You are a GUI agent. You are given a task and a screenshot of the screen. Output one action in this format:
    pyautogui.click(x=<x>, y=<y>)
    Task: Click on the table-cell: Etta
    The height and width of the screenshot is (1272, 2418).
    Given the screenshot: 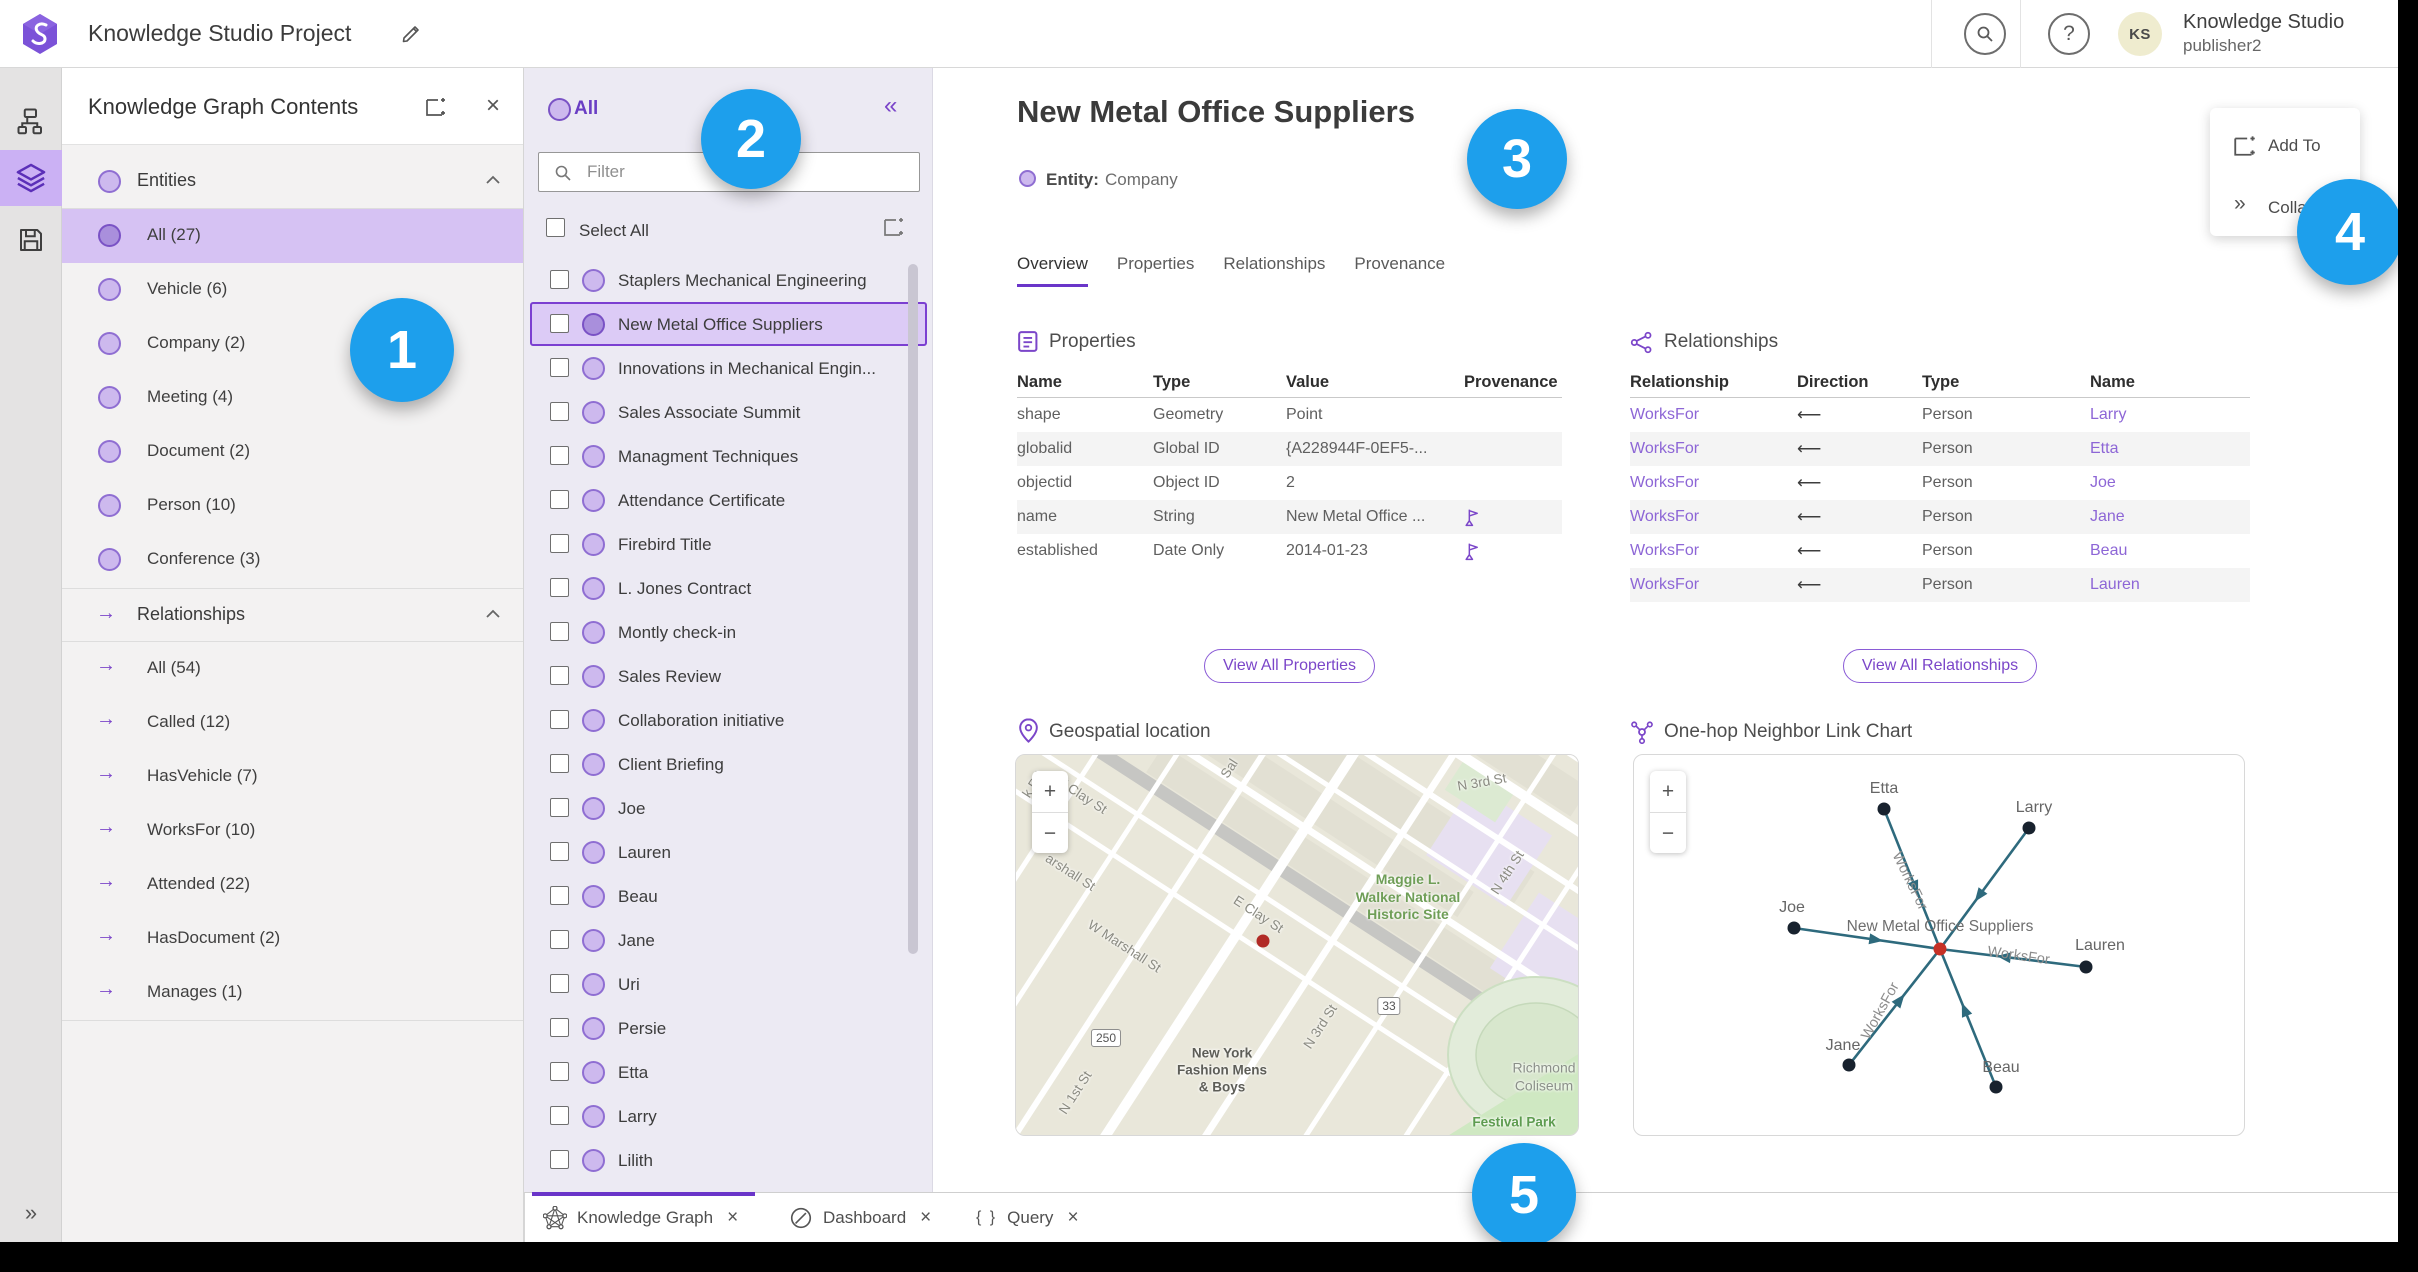 What is the action you would take?
    pyautogui.click(x=2170, y=449)
    